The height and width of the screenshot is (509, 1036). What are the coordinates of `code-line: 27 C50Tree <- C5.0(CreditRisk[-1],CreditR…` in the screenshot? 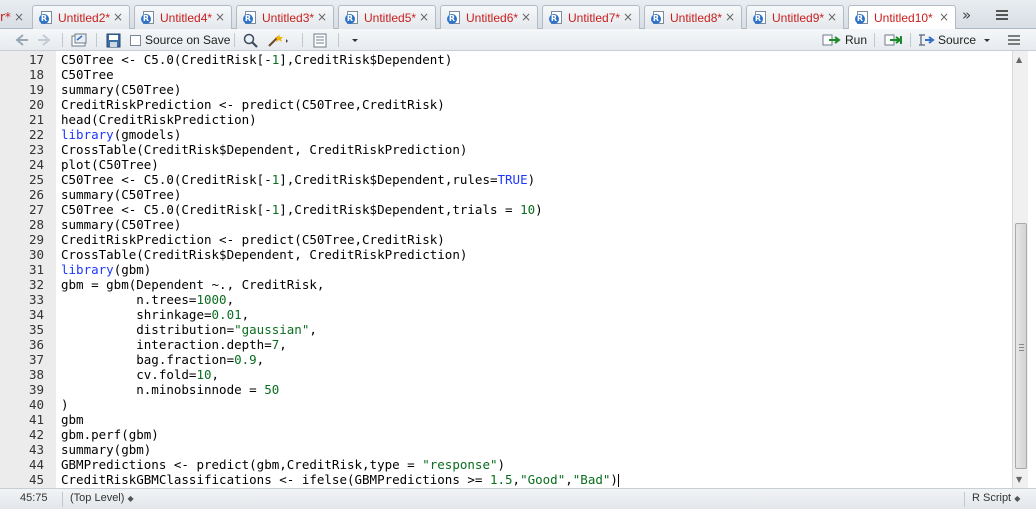 It's located at (506, 209).